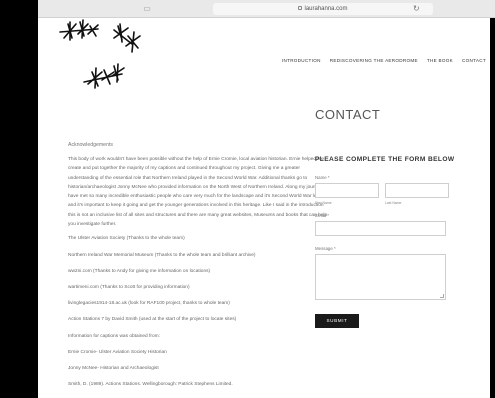  What do you see at coordinates (300, 8) in the screenshot?
I see `lock-icon` at bounding box center [300, 8].